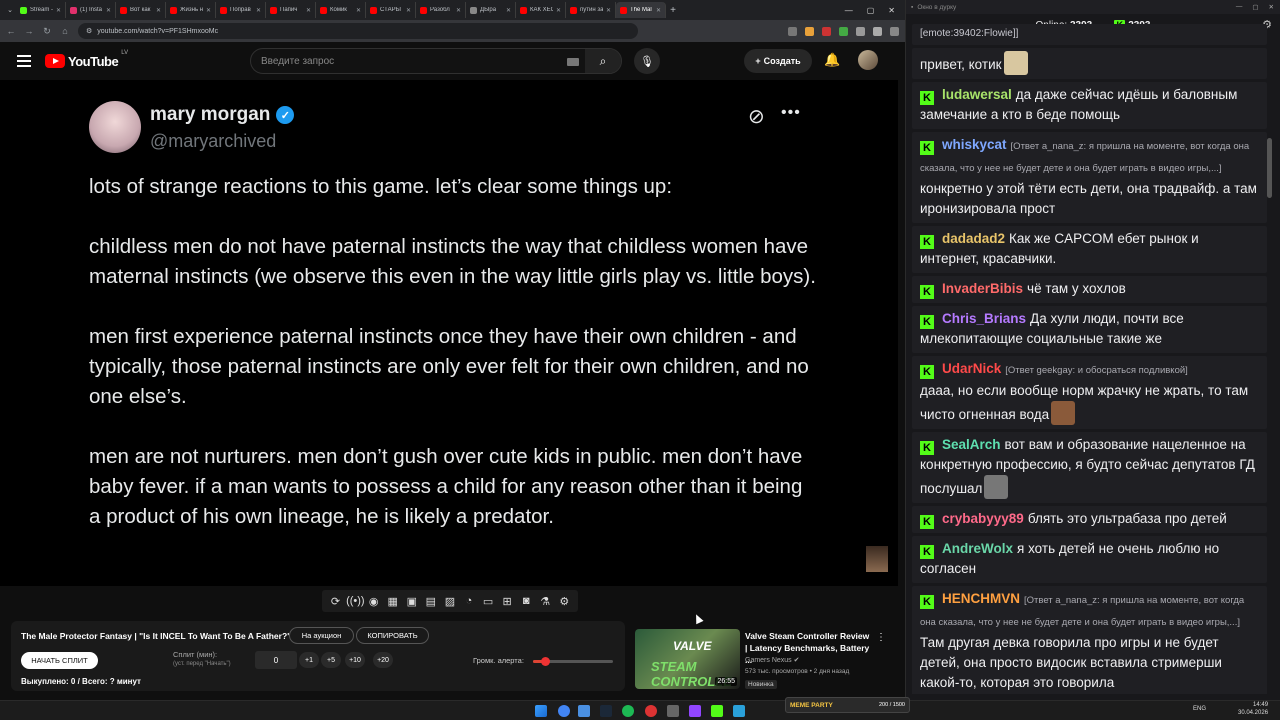  I want to click on site-info-icon: ⚙, so click(89, 31).